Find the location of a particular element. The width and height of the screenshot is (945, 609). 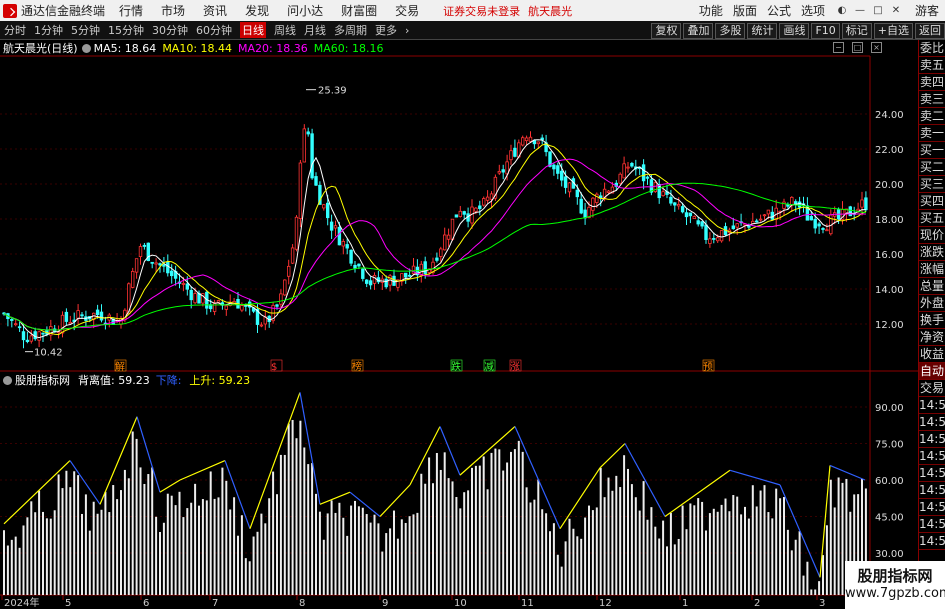

menu-discover: 发现 is located at coordinates (257, 10).